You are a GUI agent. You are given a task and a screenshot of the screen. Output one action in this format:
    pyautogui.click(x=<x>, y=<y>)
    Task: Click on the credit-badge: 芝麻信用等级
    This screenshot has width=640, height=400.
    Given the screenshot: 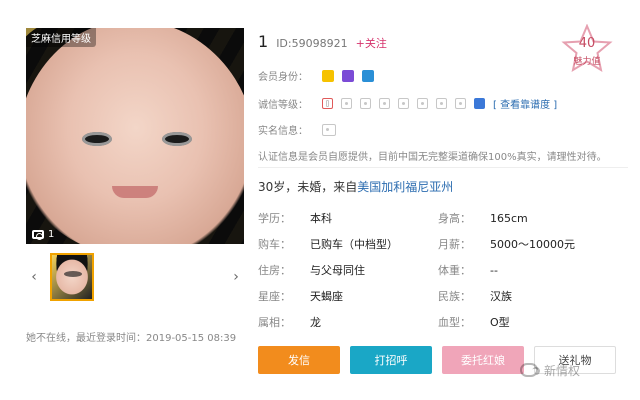 What is the action you would take?
    pyautogui.click(x=61, y=37)
    